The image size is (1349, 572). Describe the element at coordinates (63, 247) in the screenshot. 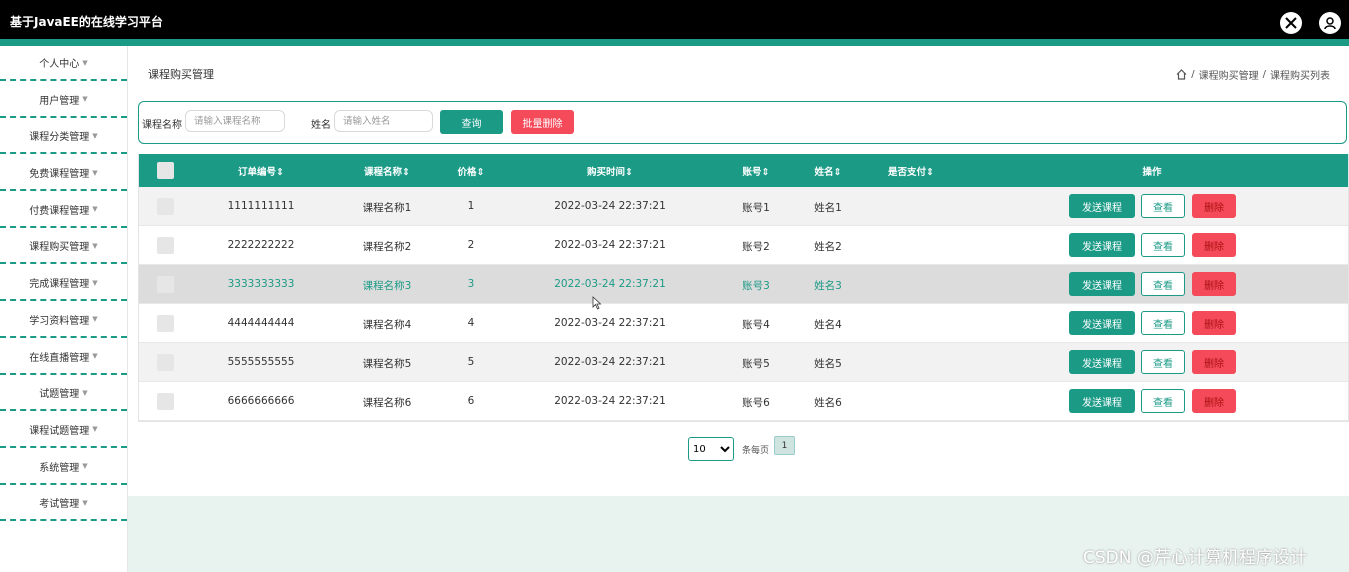

I see `sidebar-item-5: 课程购买管理 ▼` at that location.